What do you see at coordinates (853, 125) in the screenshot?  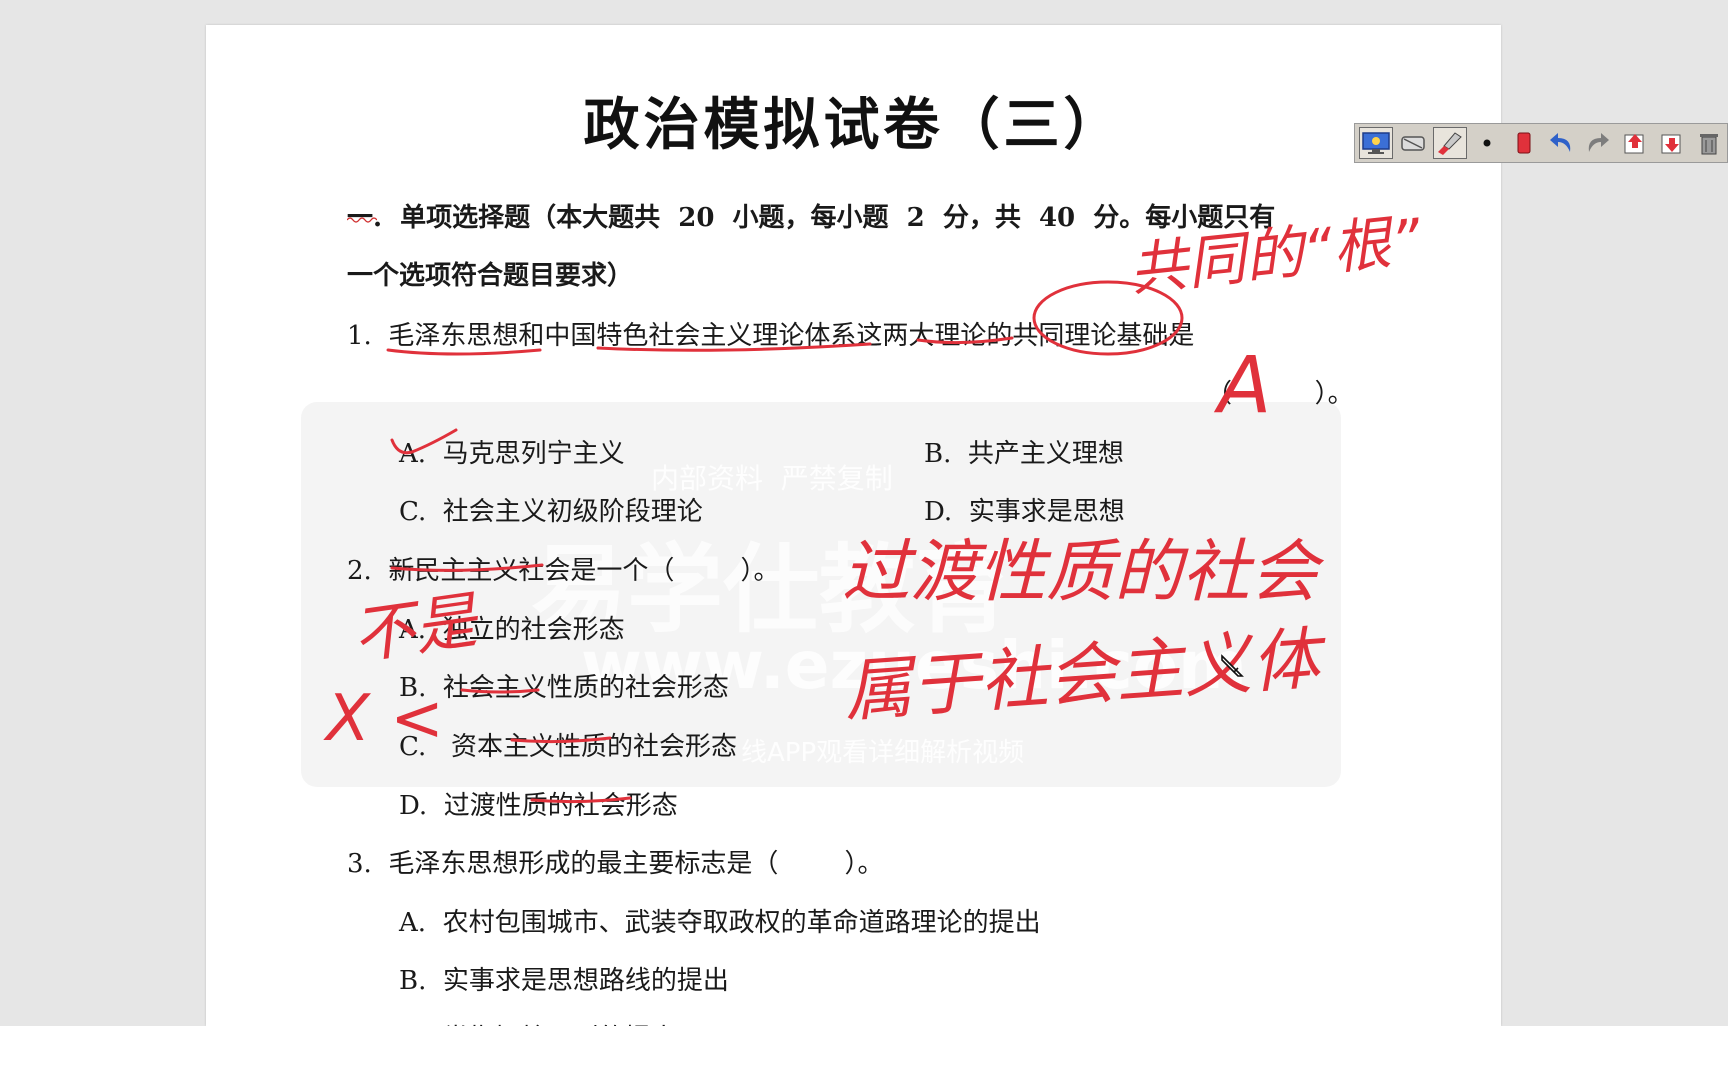 I see `page-title: 政治模拟试卷（三）` at bounding box center [853, 125].